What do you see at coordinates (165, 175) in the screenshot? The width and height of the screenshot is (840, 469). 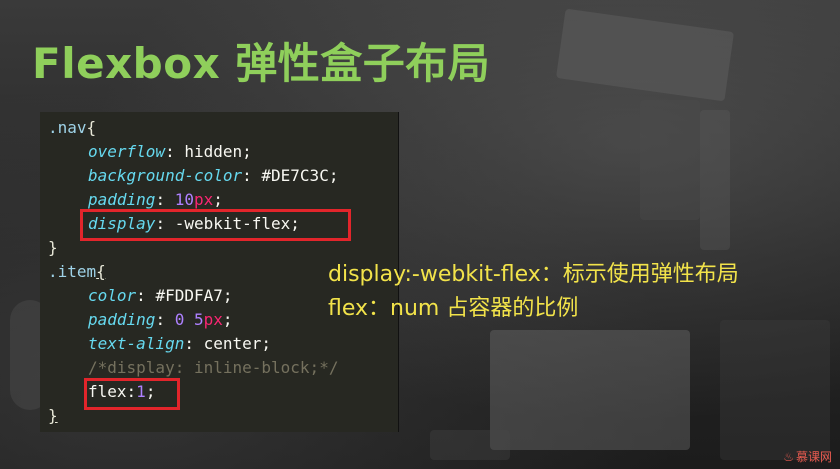 I see `css-property: background-color` at bounding box center [165, 175].